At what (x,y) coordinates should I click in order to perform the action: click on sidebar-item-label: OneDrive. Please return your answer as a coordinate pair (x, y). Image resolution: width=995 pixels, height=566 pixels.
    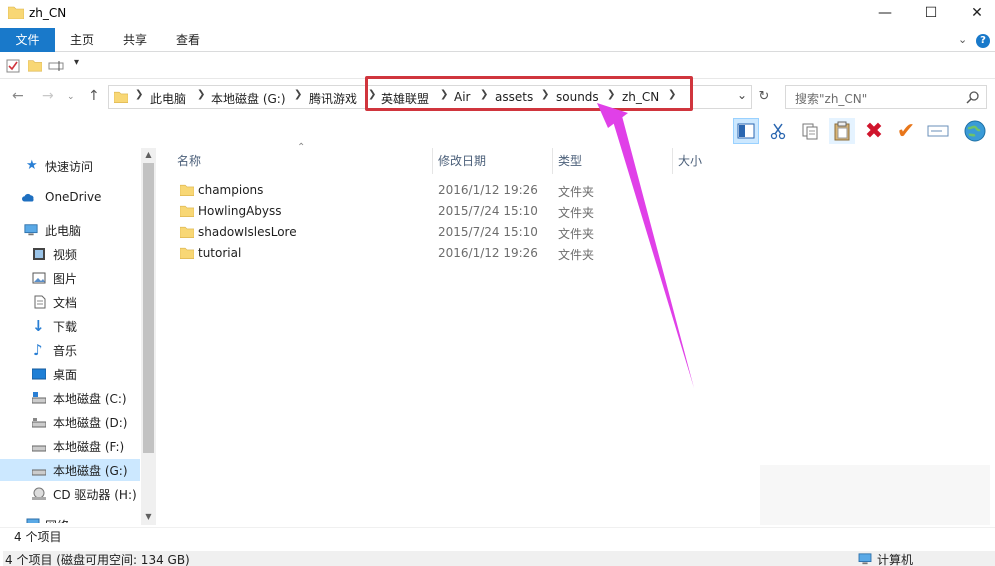
    Looking at the image, I should click on (73, 197).